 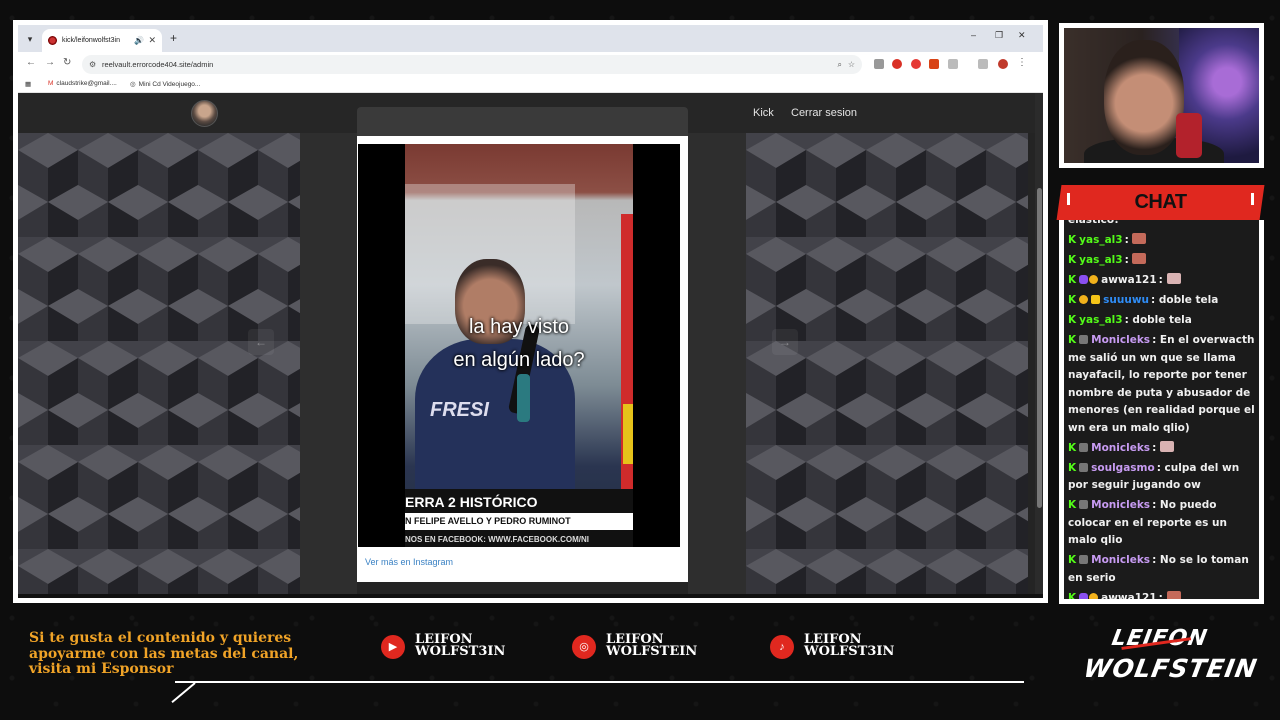 I want to click on cube-background-left, so click(x=159, y=365).